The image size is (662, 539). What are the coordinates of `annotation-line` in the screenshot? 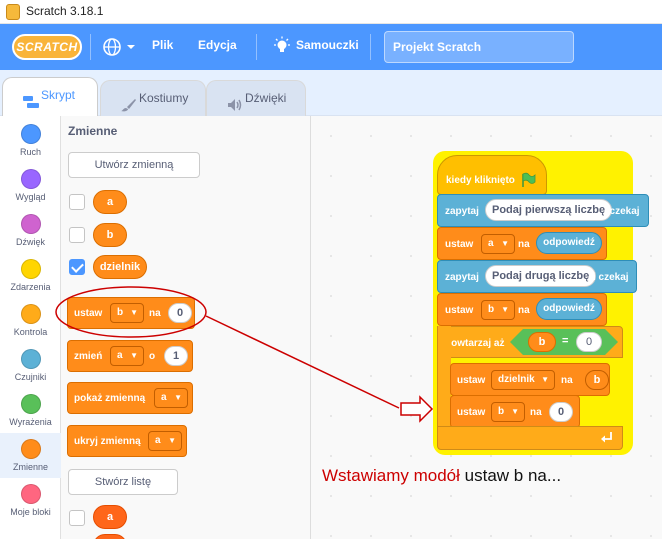 It's located at (302, 362).